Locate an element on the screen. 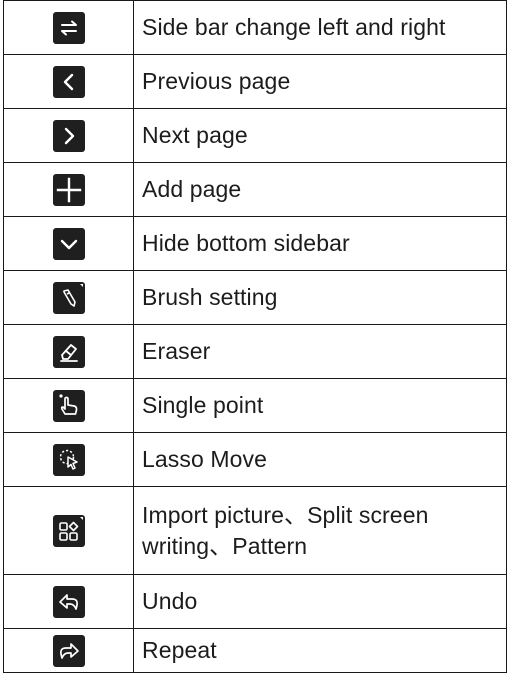 The image size is (508, 673). table-row: Hide bottom sidebar is located at coordinates (255, 243).